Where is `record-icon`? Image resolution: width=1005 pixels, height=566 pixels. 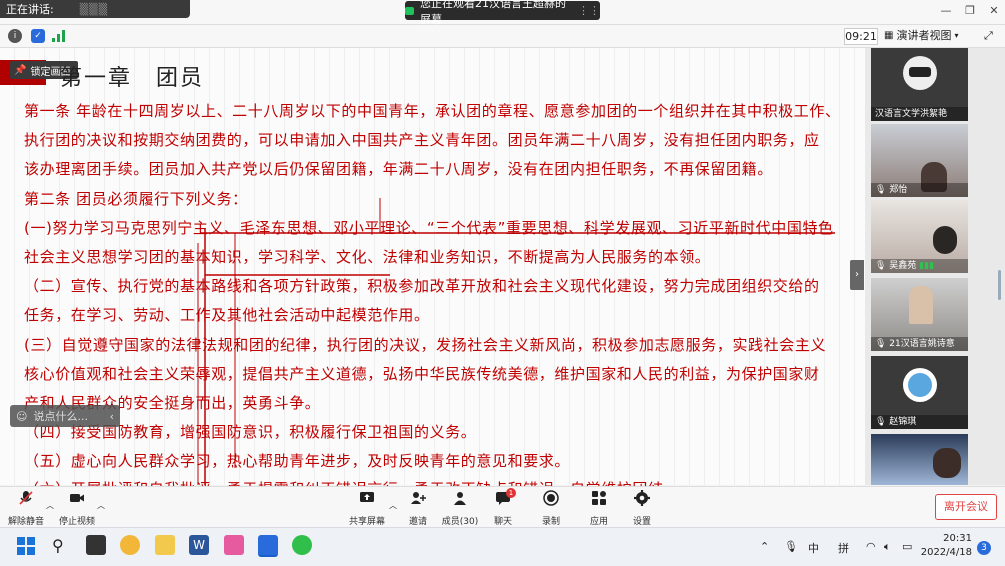 record-icon is located at coordinates (551, 498).